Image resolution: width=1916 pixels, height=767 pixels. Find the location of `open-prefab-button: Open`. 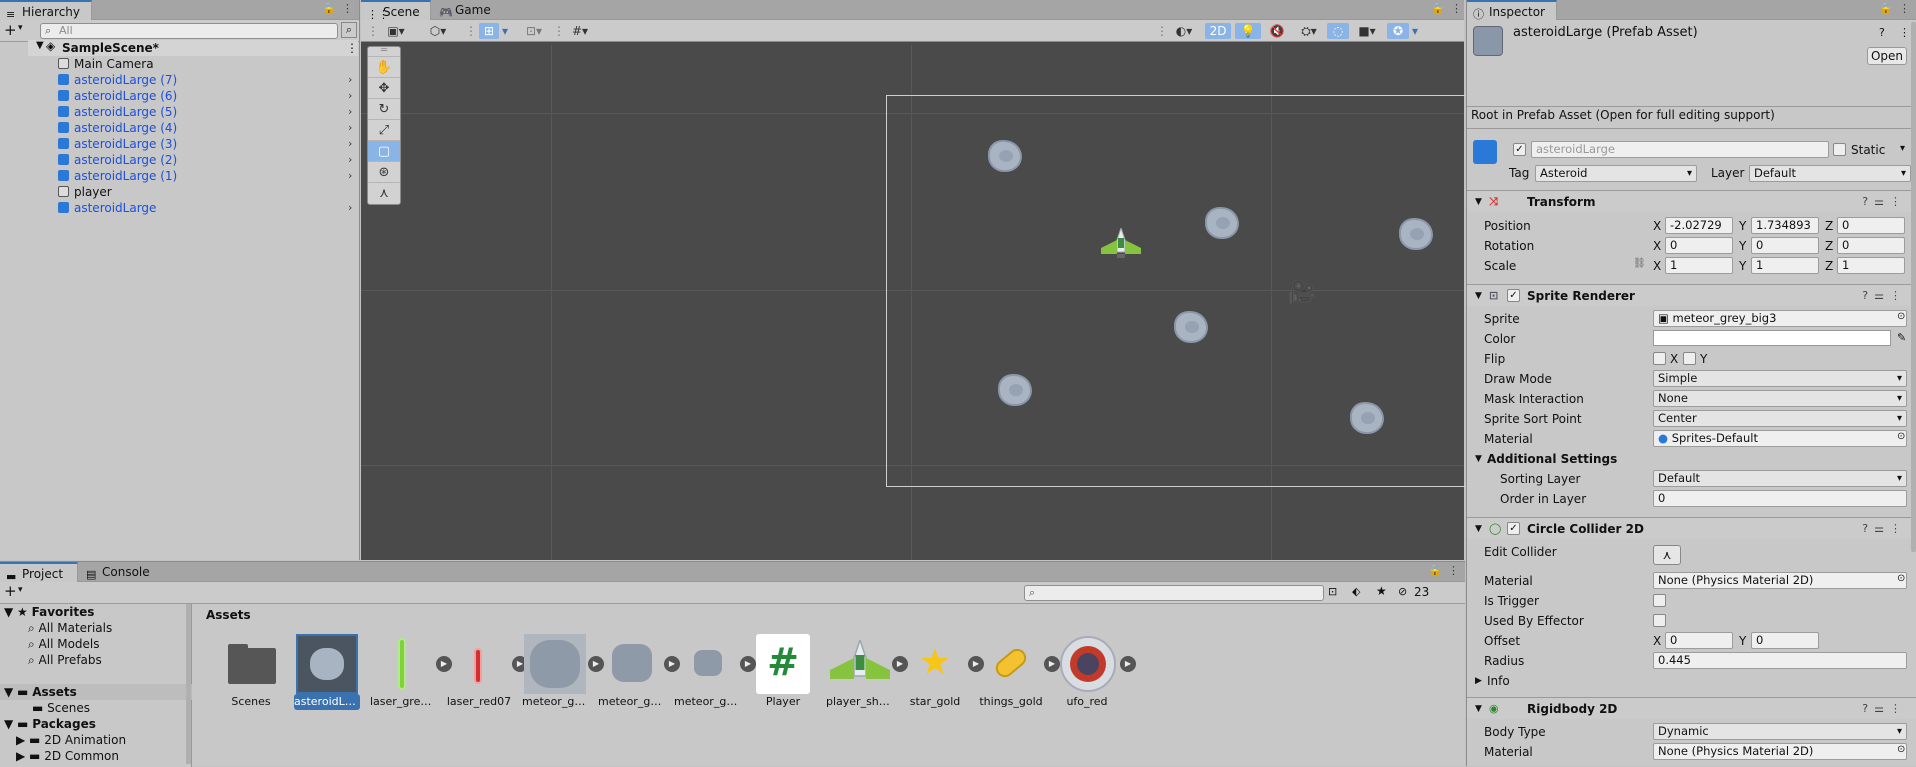

open-prefab-button: Open is located at coordinates (1887, 56).